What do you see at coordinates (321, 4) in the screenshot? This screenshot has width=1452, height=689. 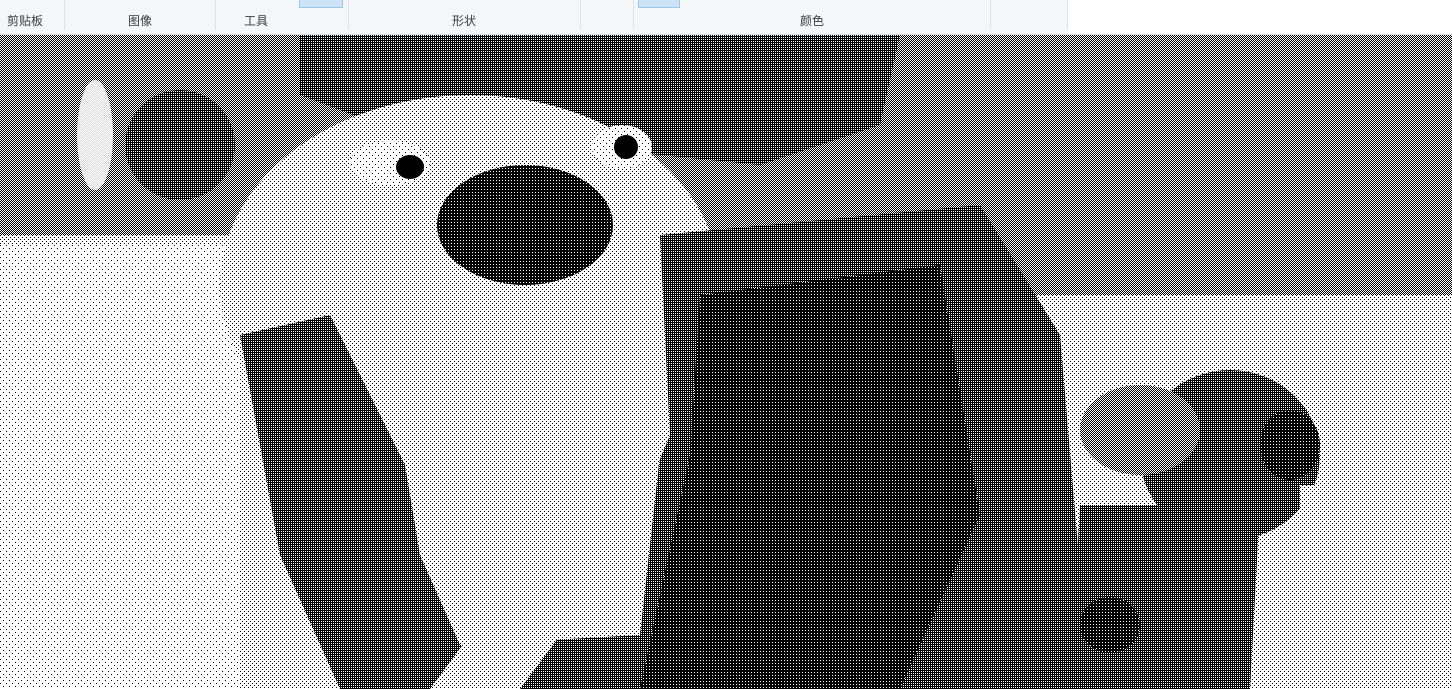 I see `selected-tool-indicator` at bounding box center [321, 4].